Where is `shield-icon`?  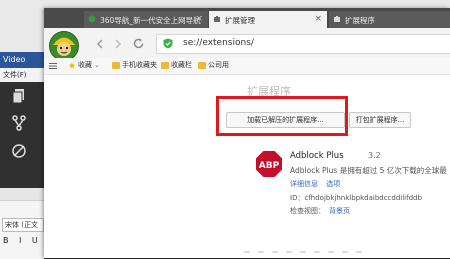
shield-icon is located at coordinates (168, 43).